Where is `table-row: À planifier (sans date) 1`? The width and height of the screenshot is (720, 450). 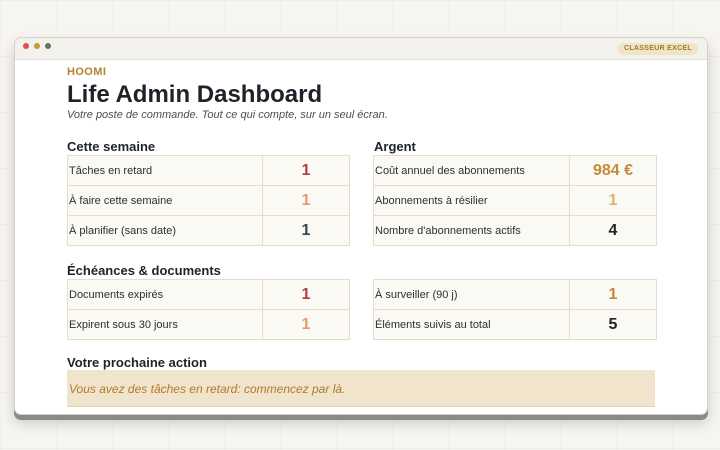
table-row: À planifier (sans date) 1 is located at coordinates (208, 230).